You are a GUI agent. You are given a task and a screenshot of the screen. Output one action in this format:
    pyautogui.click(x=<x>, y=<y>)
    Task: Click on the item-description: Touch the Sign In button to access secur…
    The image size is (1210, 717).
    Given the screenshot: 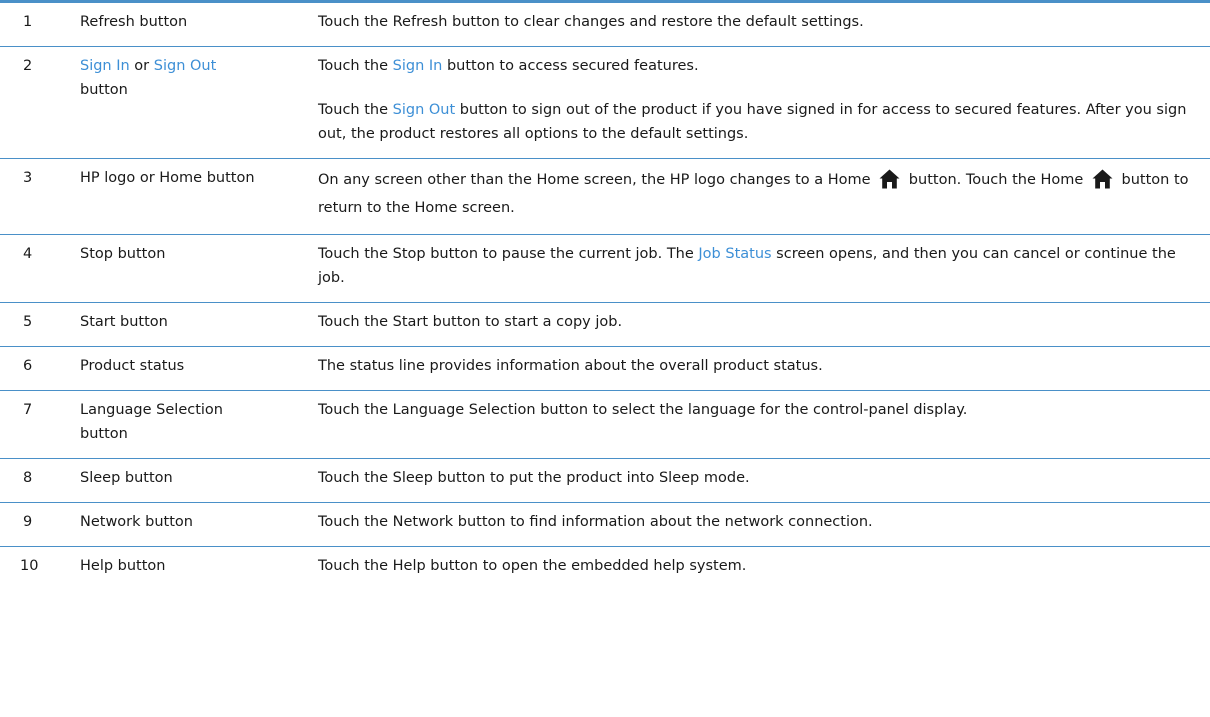 What is the action you would take?
    pyautogui.click(x=763, y=102)
    